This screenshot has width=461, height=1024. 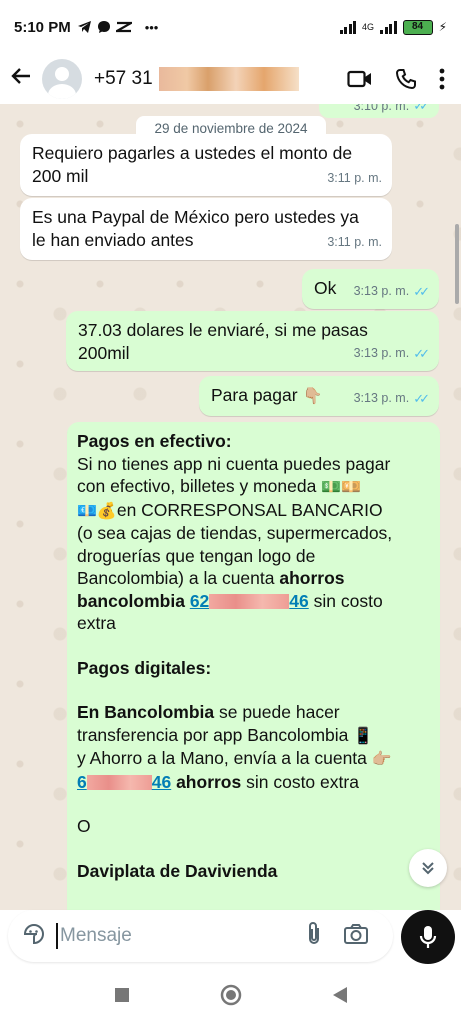 What do you see at coordinates (457, 264) in the screenshot?
I see `scrollbar` at bounding box center [457, 264].